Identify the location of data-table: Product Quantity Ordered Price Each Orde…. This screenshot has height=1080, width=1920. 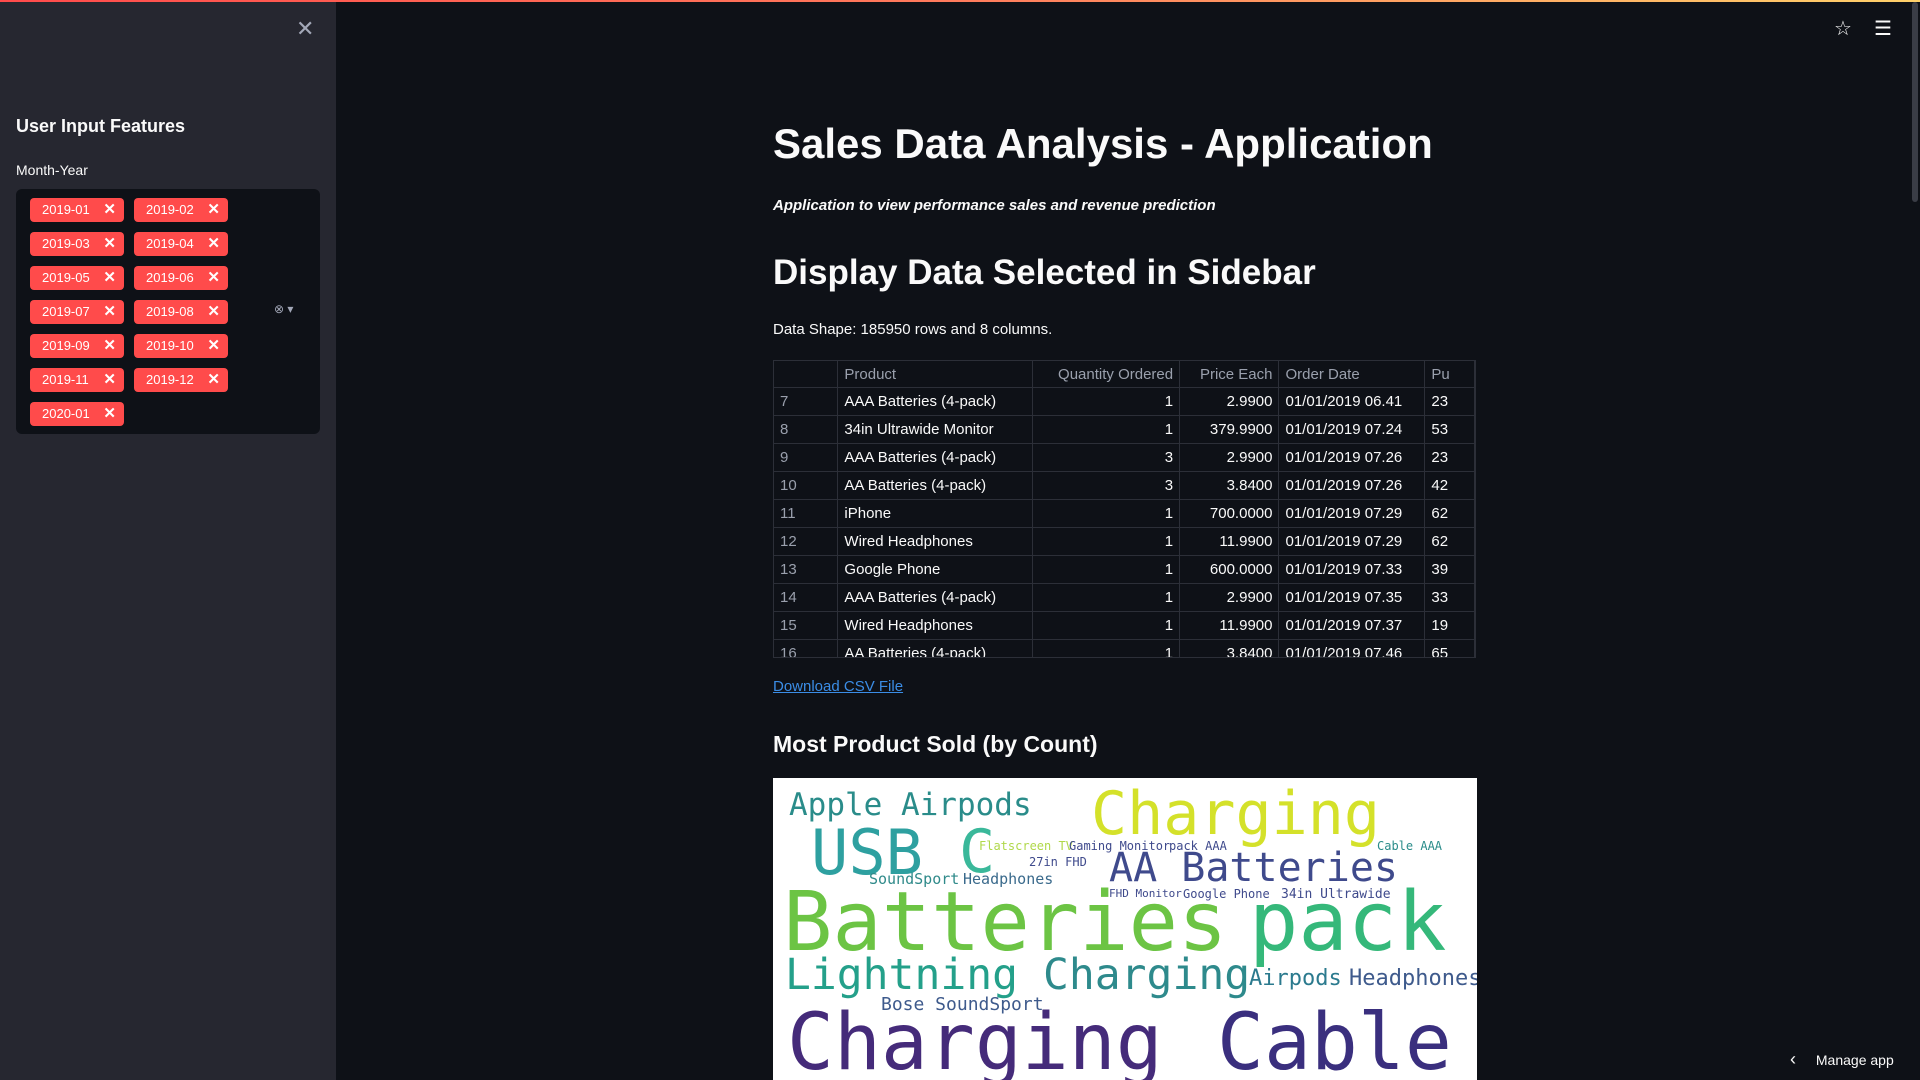
(1124, 509).